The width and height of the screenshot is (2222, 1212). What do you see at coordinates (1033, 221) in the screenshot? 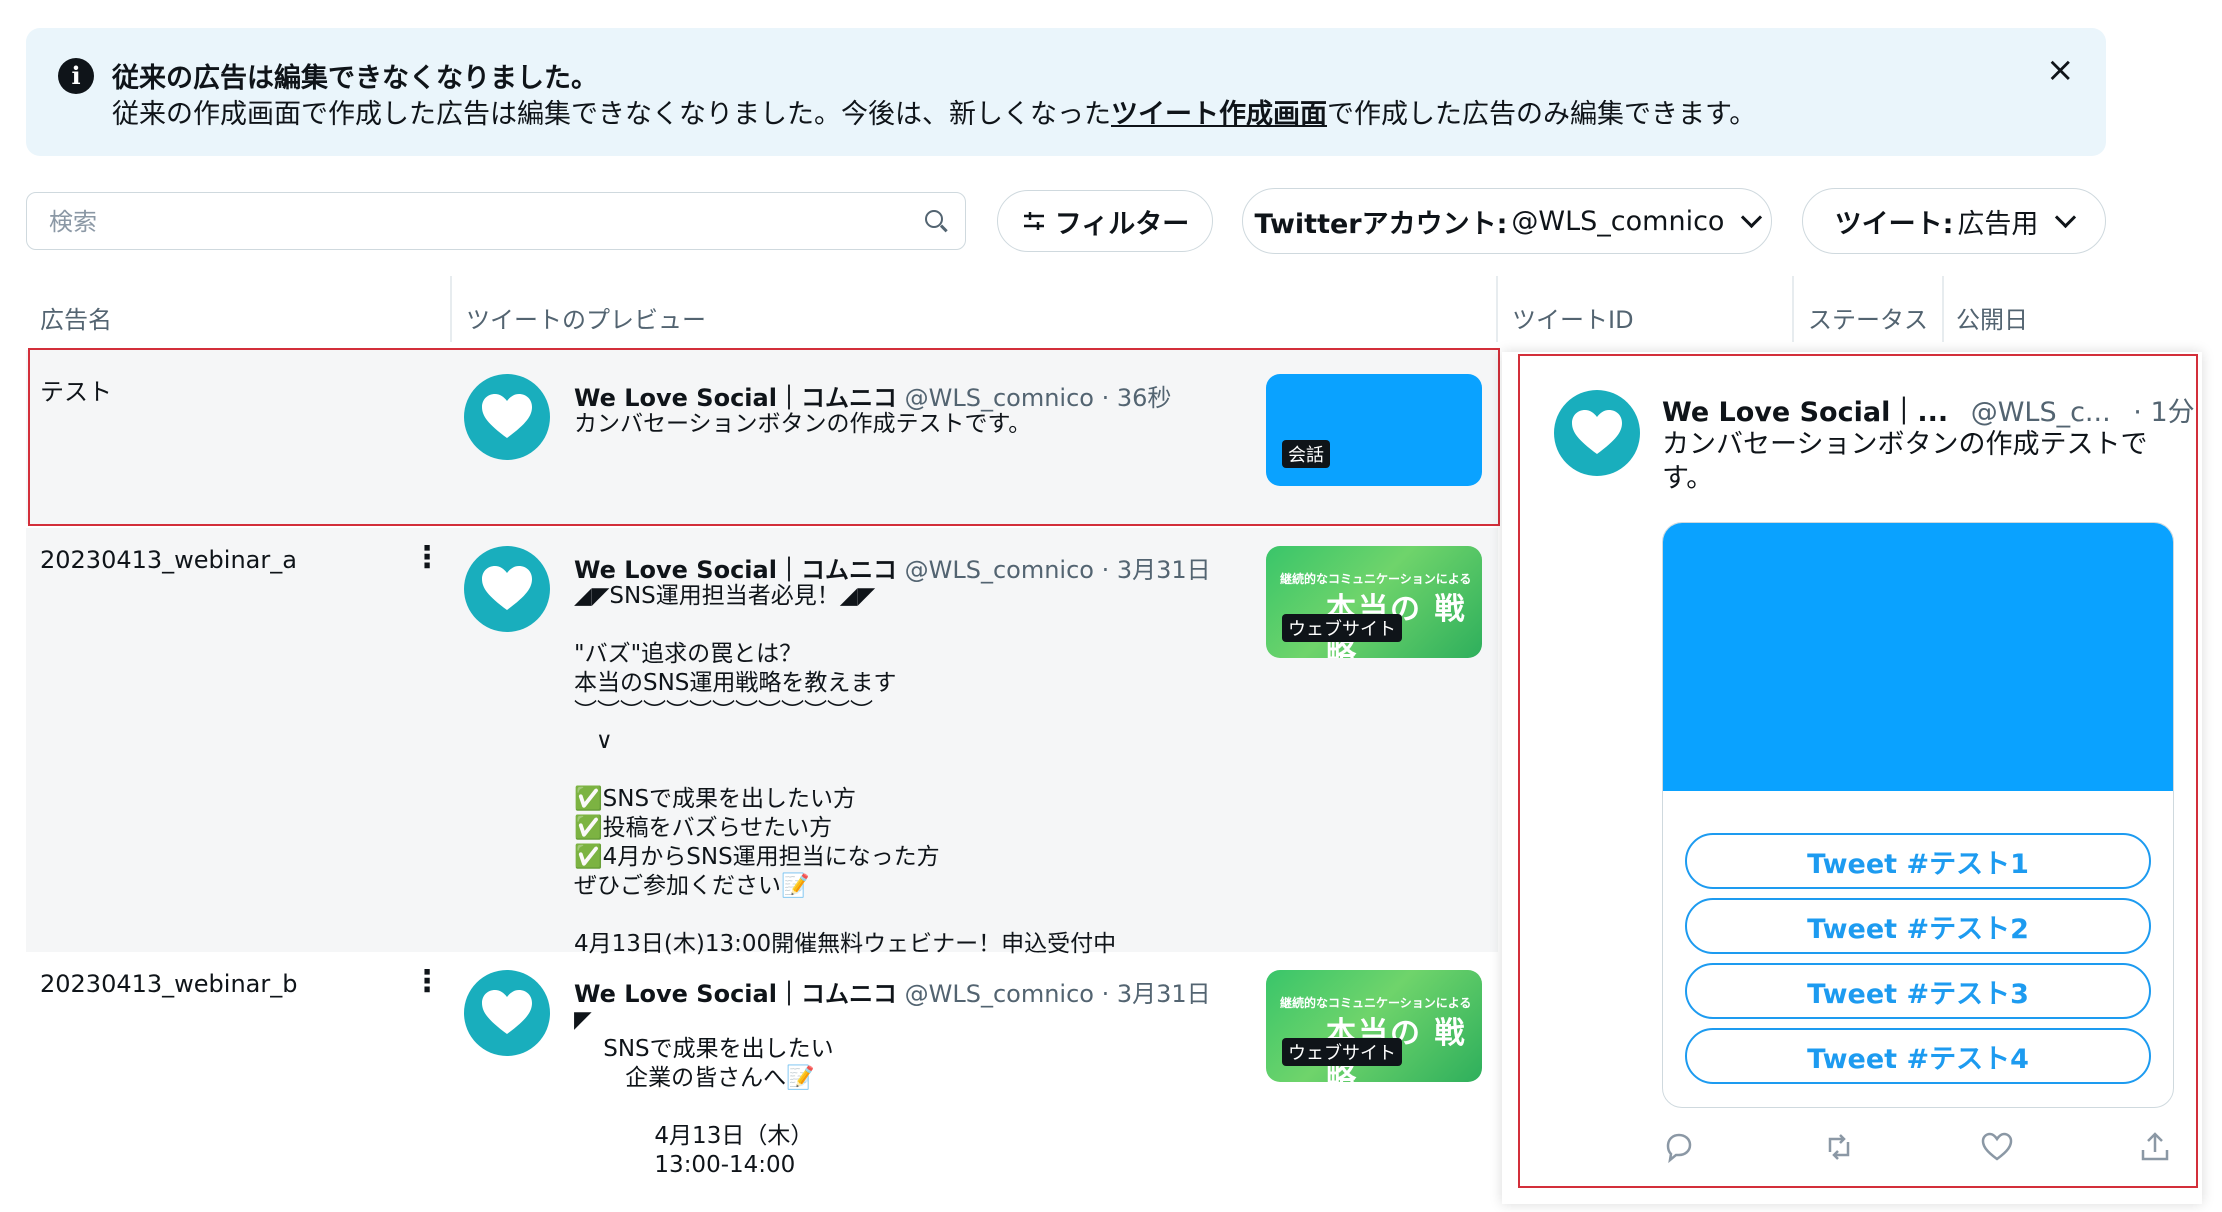
I see `sliders-icon` at bounding box center [1033, 221].